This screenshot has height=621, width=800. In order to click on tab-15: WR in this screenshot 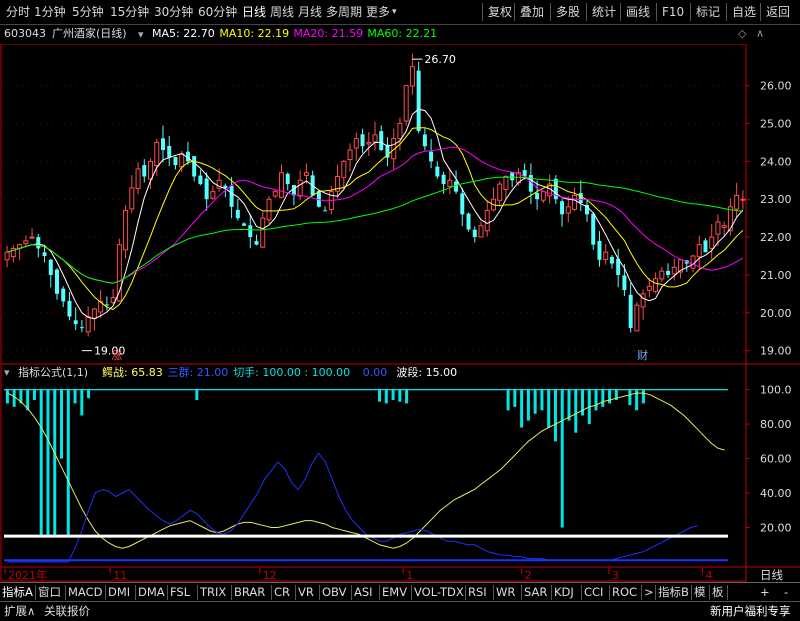, I will do `click(505, 592)`.